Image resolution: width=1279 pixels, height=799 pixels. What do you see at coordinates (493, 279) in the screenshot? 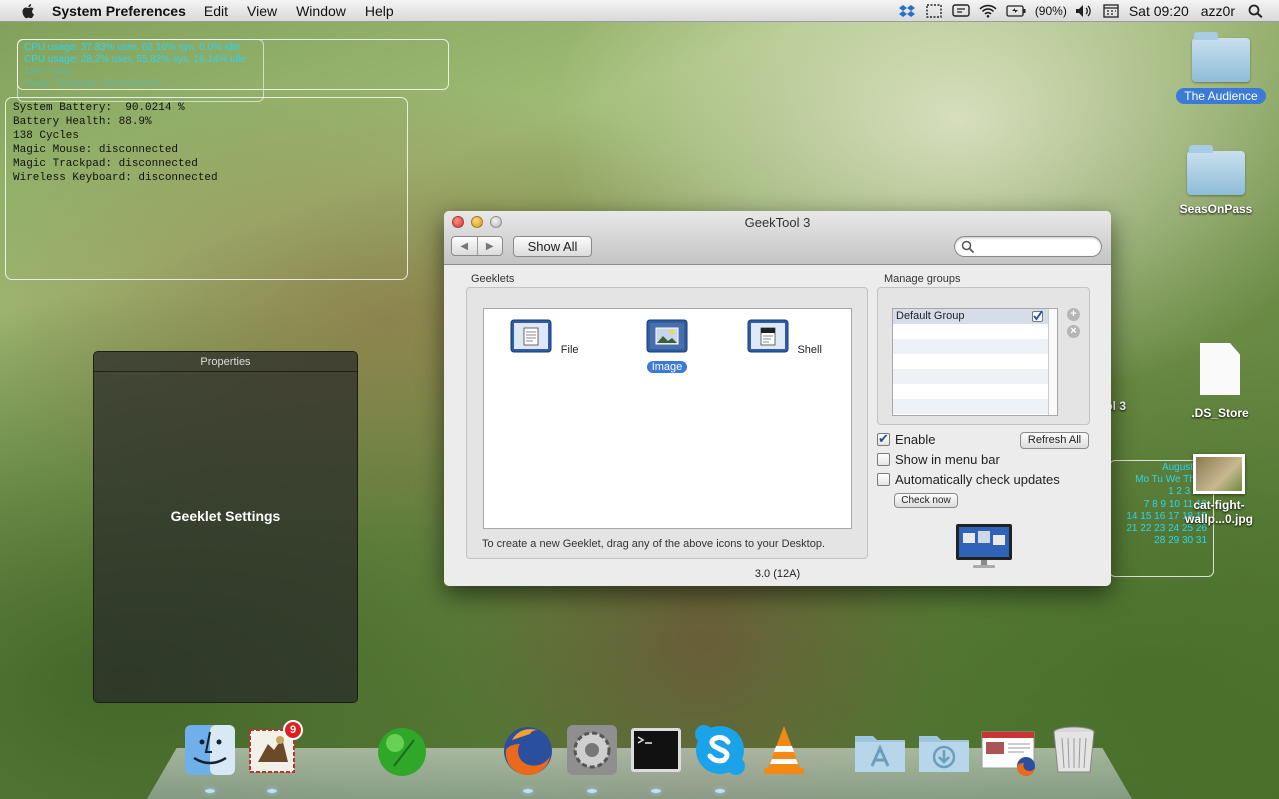
I see `geeklets-section-label: Geeklets` at bounding box center [493, 279].